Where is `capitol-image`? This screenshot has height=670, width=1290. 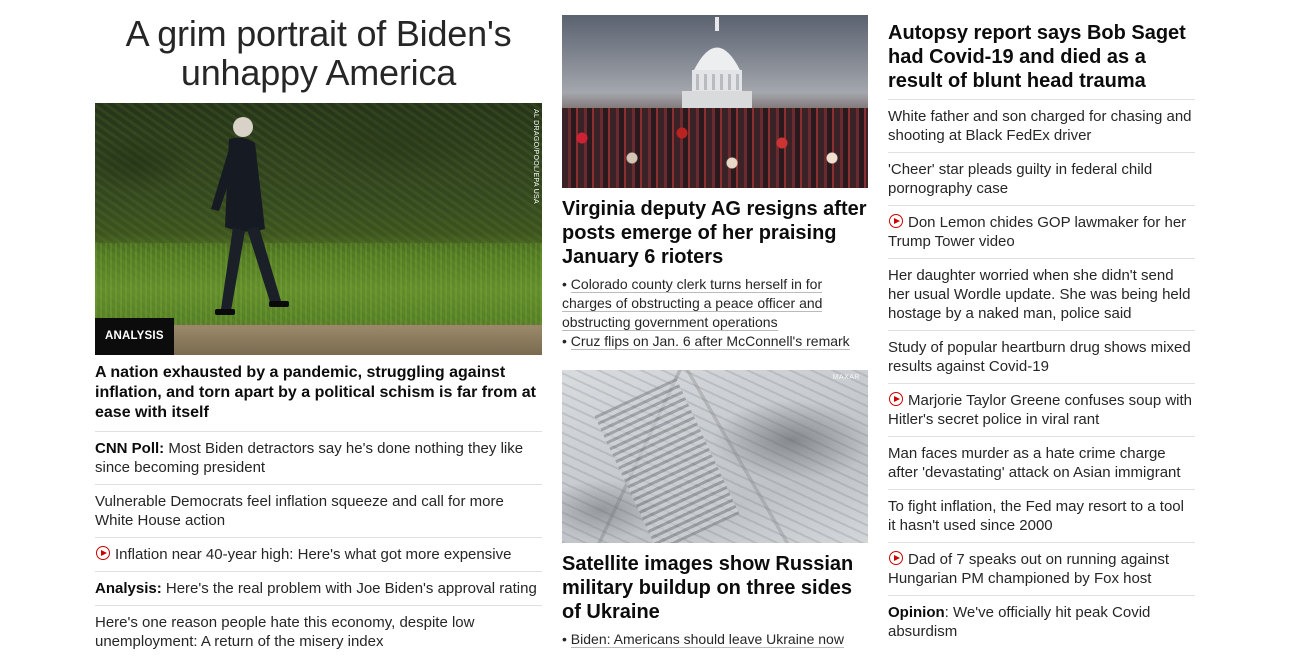 capitol-image is located at coordinates (715, 101).